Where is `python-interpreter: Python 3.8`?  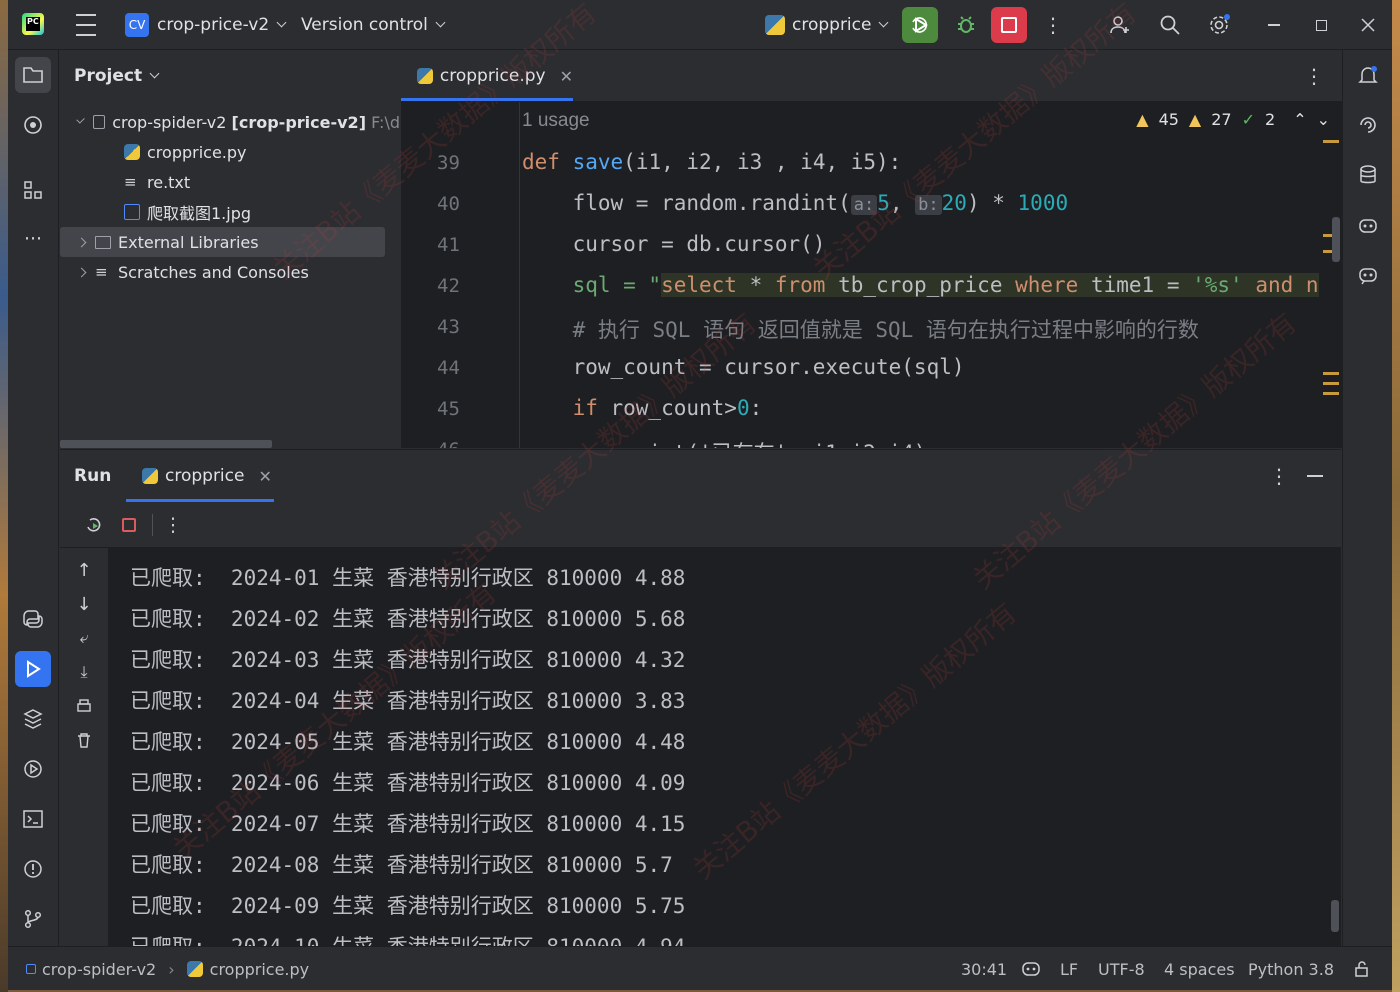 python-interpreter: Python 3.8 is located at coordinates (1291, 968).